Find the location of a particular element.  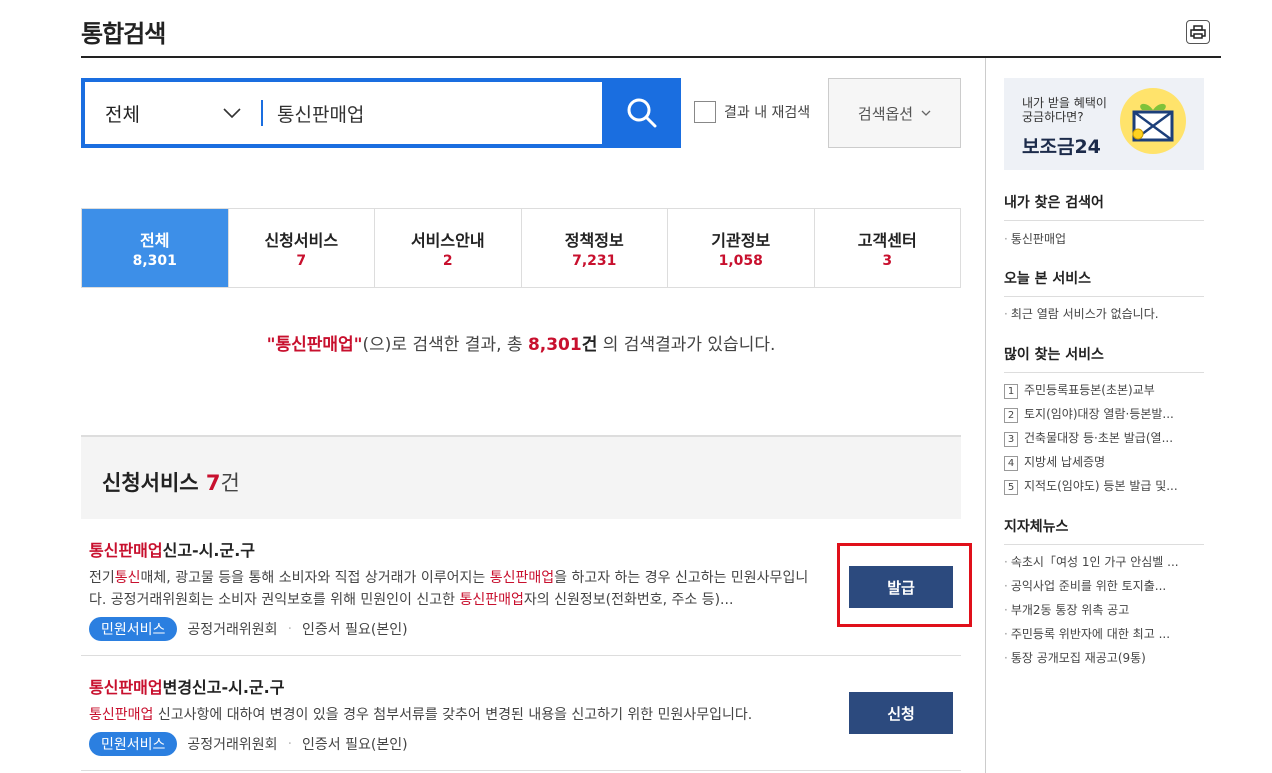

result-cert: 인증서 필요(본인) is located at coordinates (355, 745).